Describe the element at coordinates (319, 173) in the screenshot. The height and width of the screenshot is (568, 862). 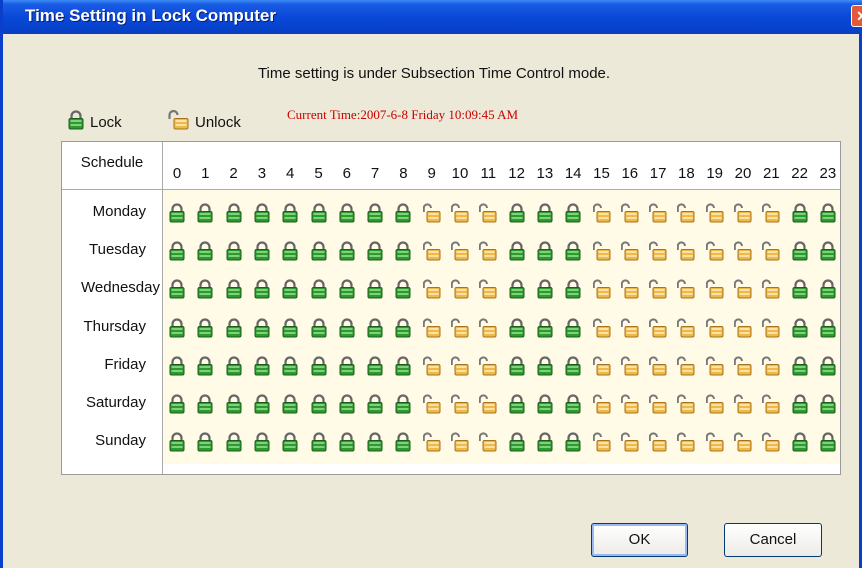
I see `hour-label-5: 5` at that location.